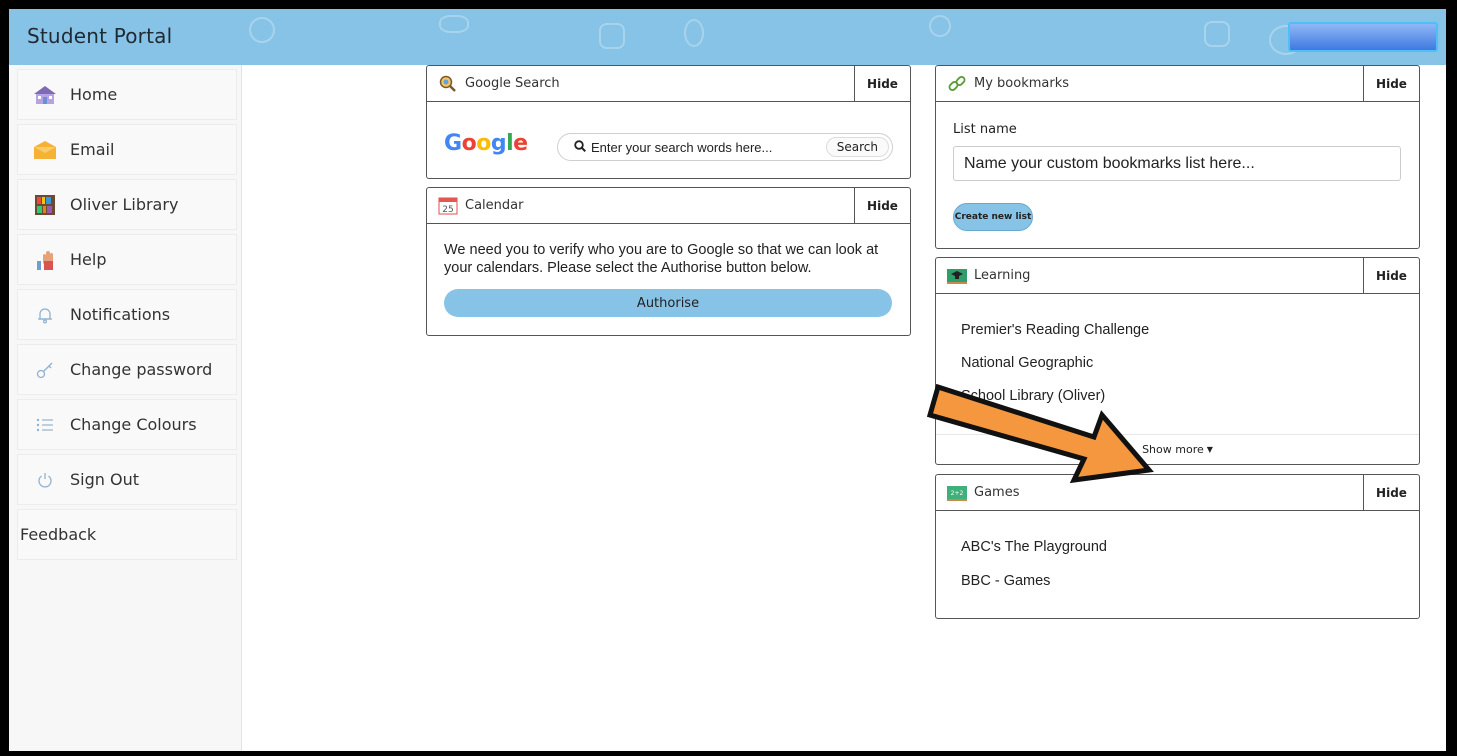 The height and width of the screenshot is (756, 1457). What do you see at coordinates (104, 479) in the screenshot?
I see `sidebar-item-label: Sign Out` at bounding box center [104, 479].